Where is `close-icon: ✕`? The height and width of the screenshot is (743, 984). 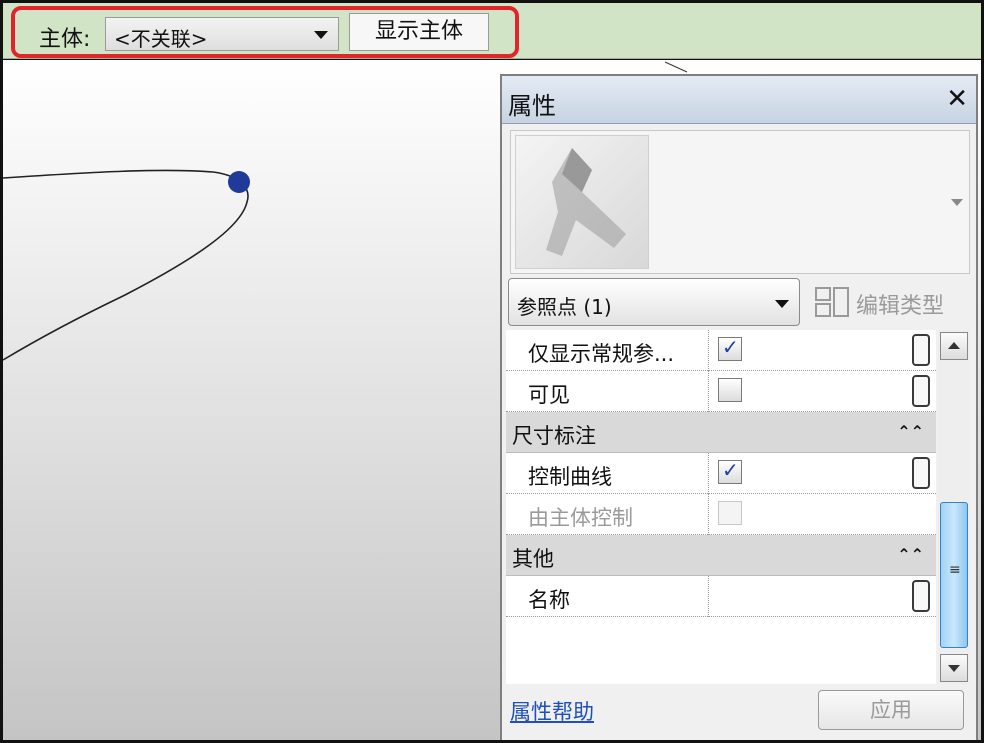
close-icon: ✕ is located at coordinates (957, 99).